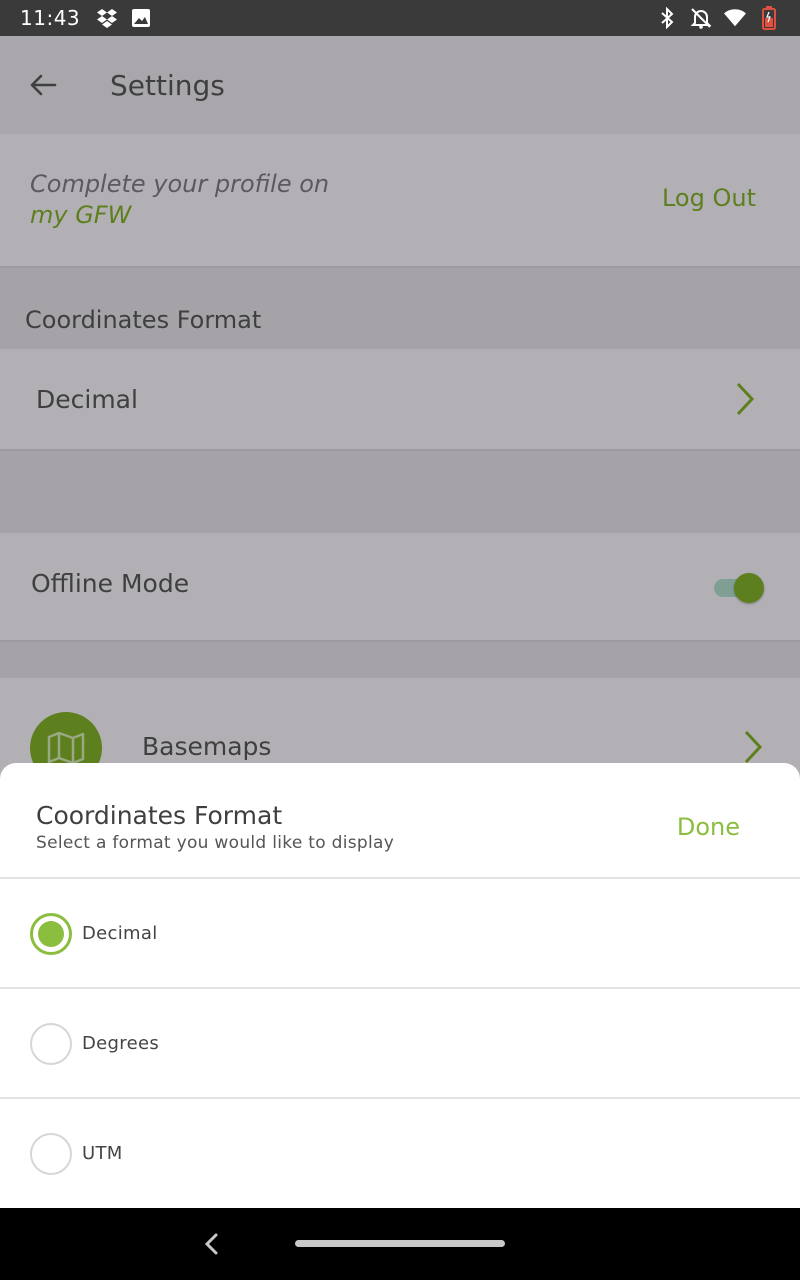 Image resolution: width=800 pixels, height=1280 pixels. I want to click on section-spacer, so click(400, 492).